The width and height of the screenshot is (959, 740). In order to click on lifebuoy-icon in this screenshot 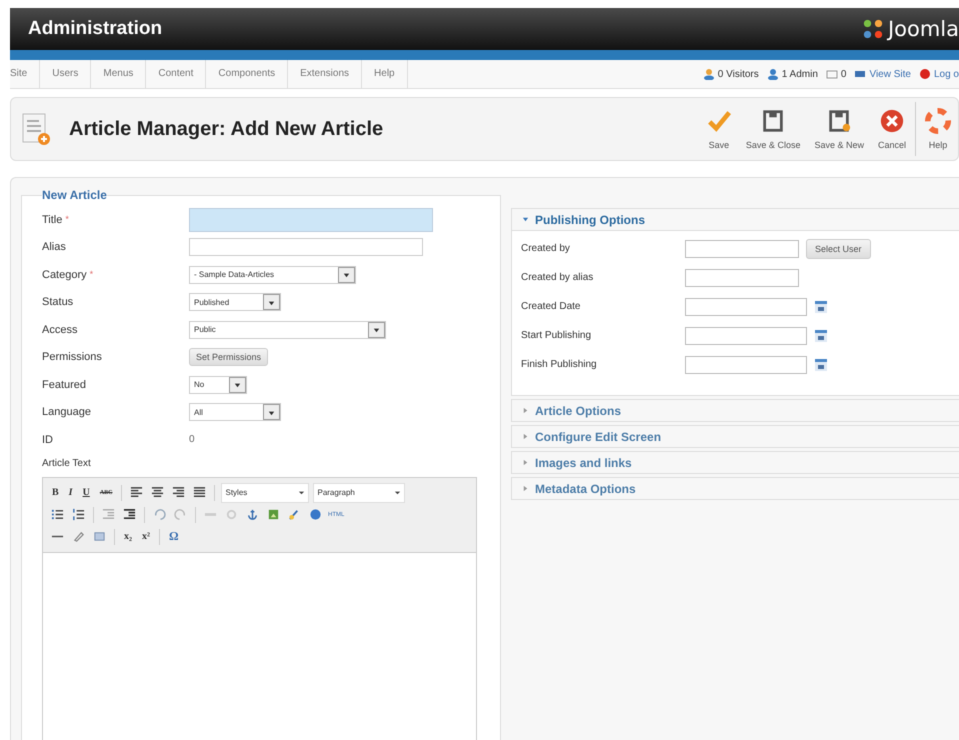, I will do `click(938, 121)`.